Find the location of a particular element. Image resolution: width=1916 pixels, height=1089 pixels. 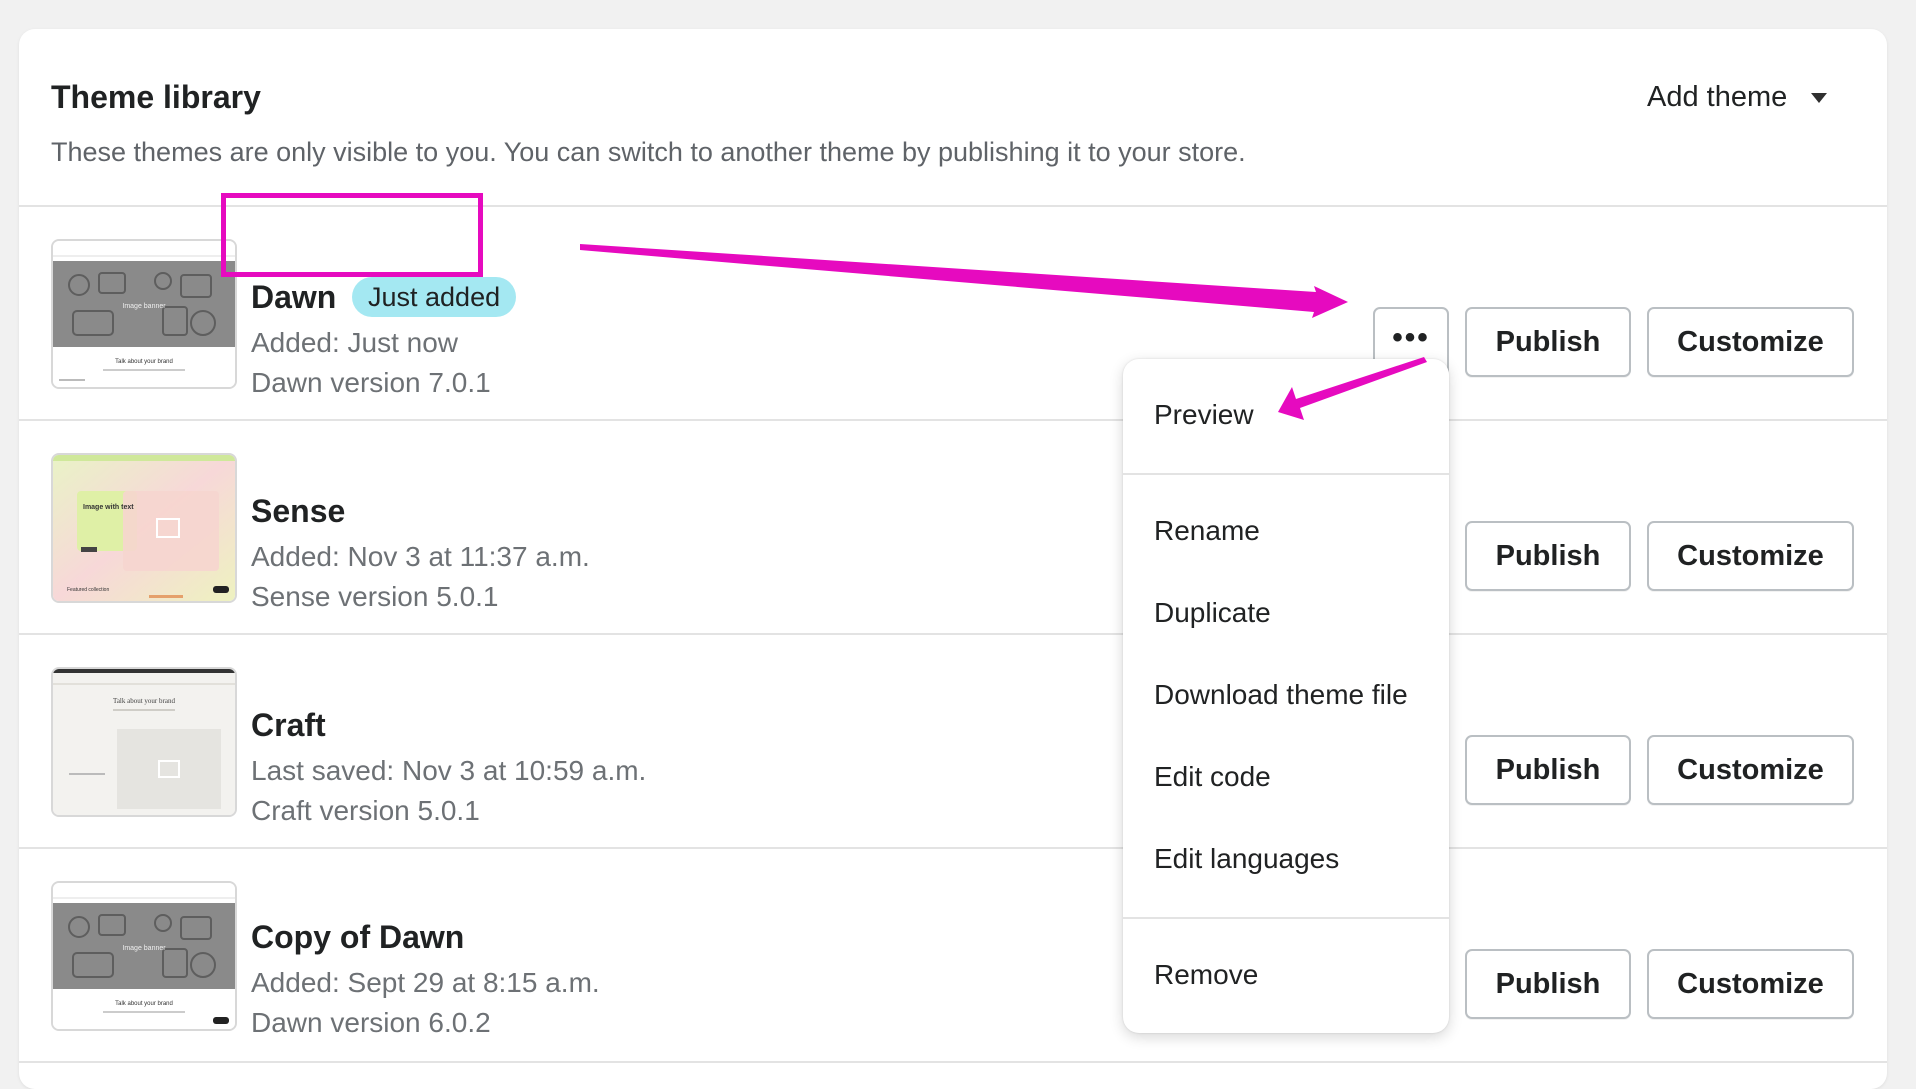

menu-item-duplicate: Duplicate is located at coordinates (1212, 613).